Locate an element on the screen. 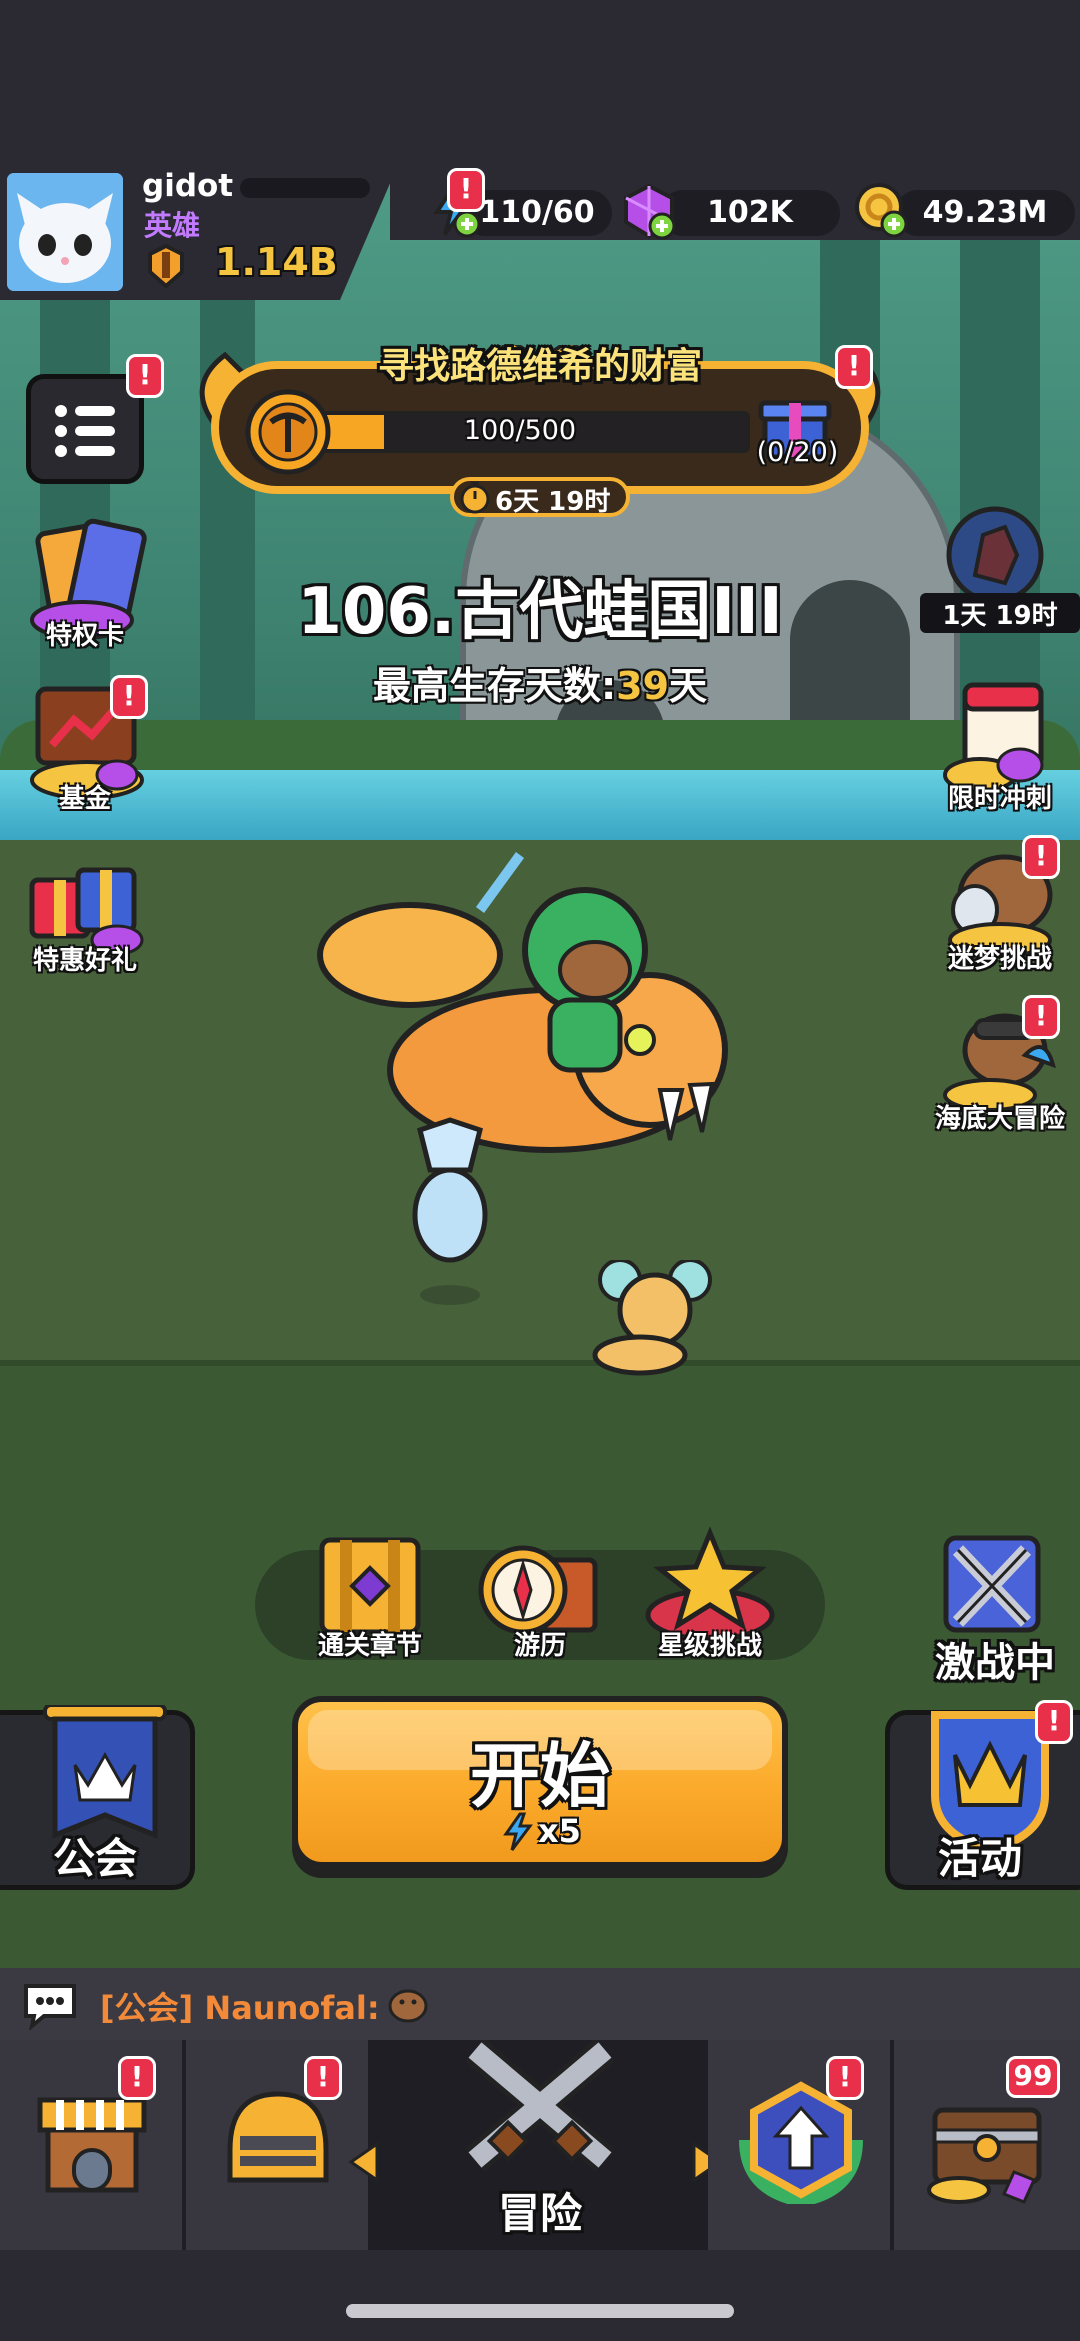 The height and width of the screenshot is (2341, 1080). pickaxe-medal-icon is located at coordinates (288, 432).